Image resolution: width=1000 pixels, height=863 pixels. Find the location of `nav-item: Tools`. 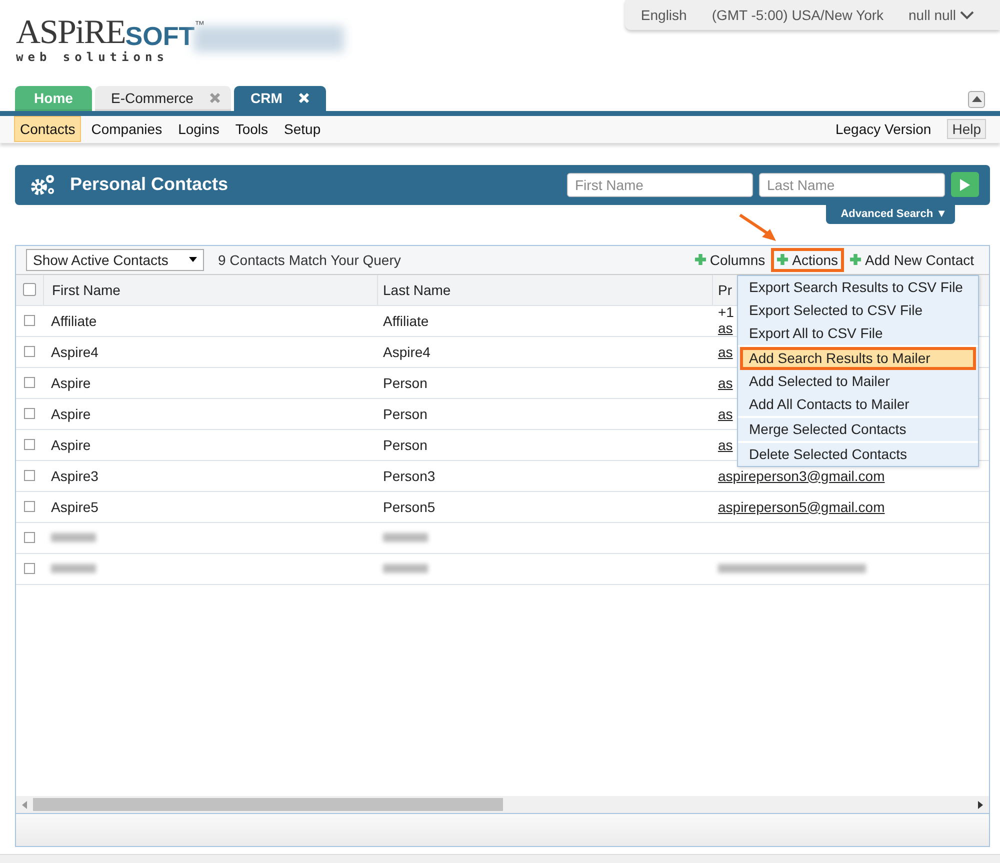

nav-item: Tools is located at coordinates (251, 129).